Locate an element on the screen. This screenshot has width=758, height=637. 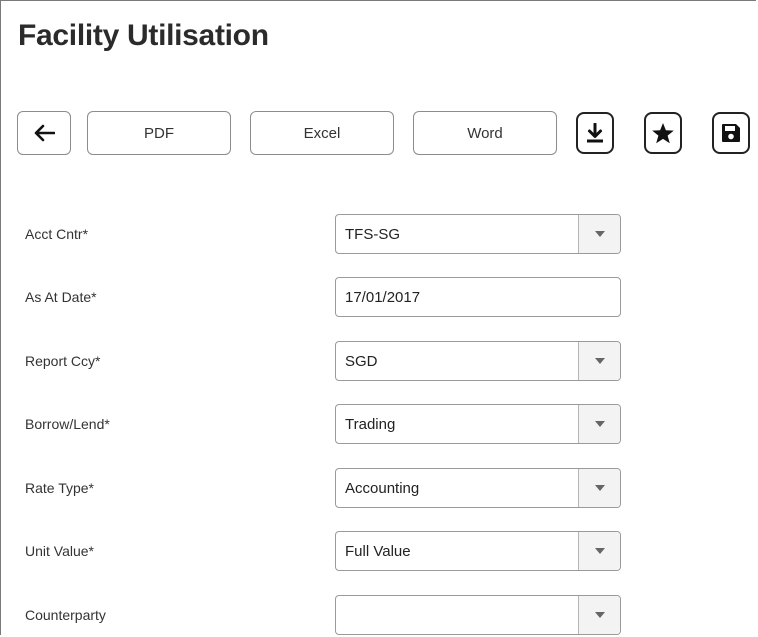
floppy-disk-icon is located at coordinates (731, 133).